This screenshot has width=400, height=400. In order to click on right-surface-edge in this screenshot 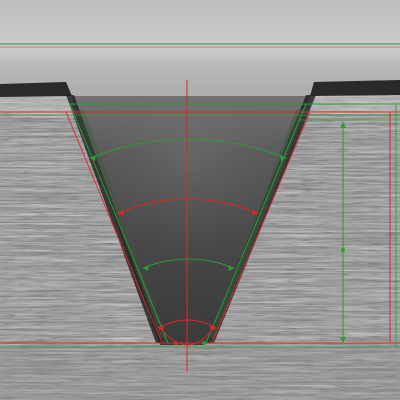, I will do `click(355, 88)`.